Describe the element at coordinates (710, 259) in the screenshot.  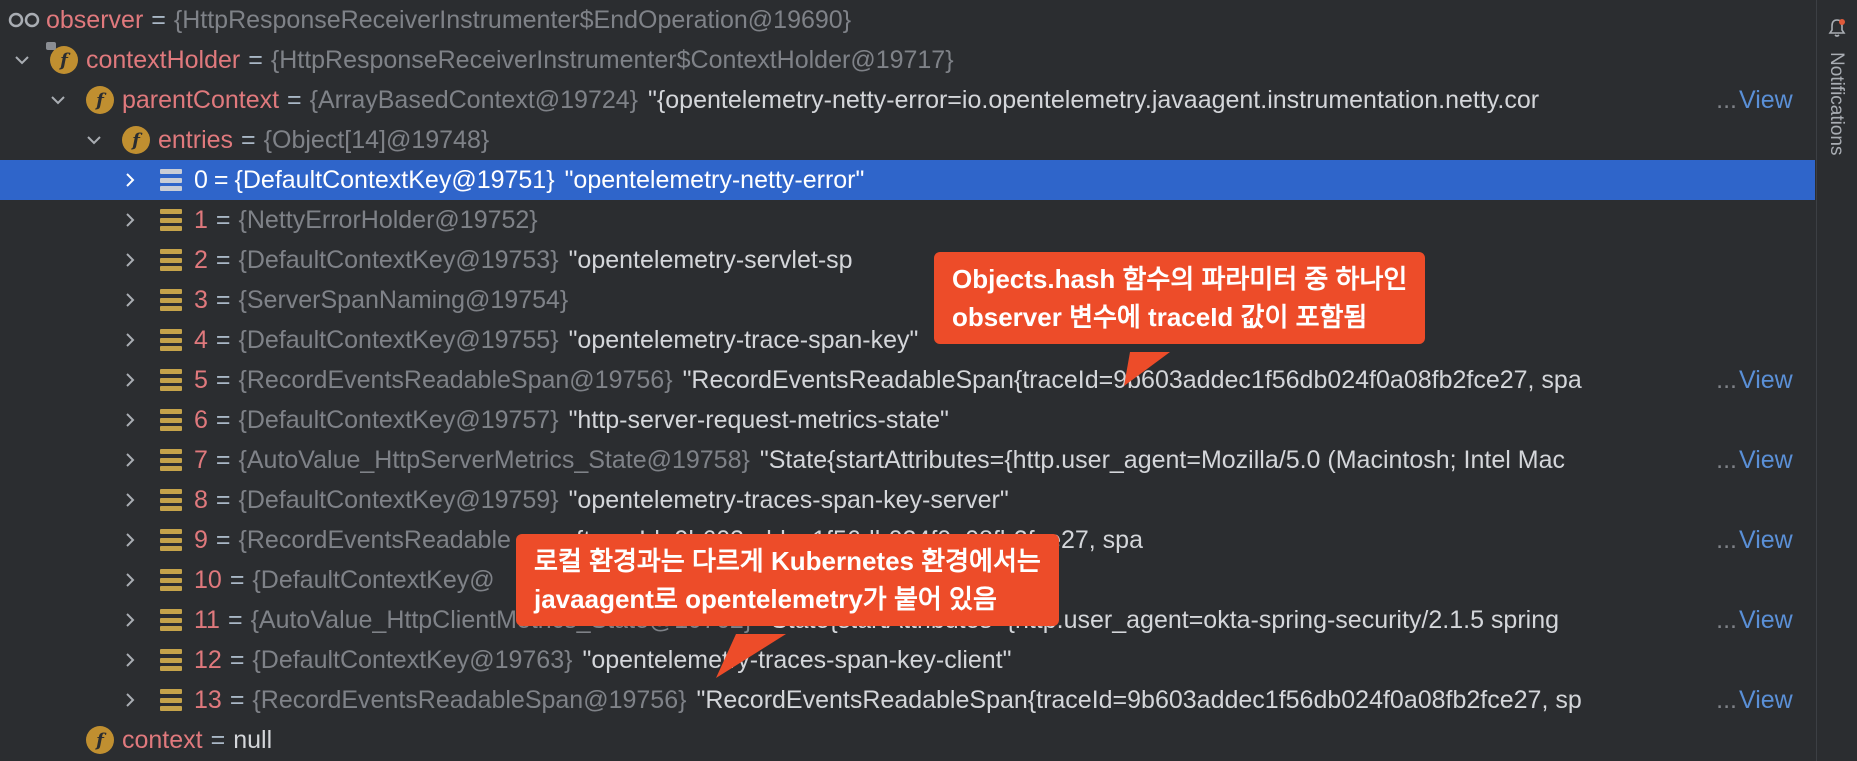
I see `string-value: "opentelemetry-servlet-sp` at that location.